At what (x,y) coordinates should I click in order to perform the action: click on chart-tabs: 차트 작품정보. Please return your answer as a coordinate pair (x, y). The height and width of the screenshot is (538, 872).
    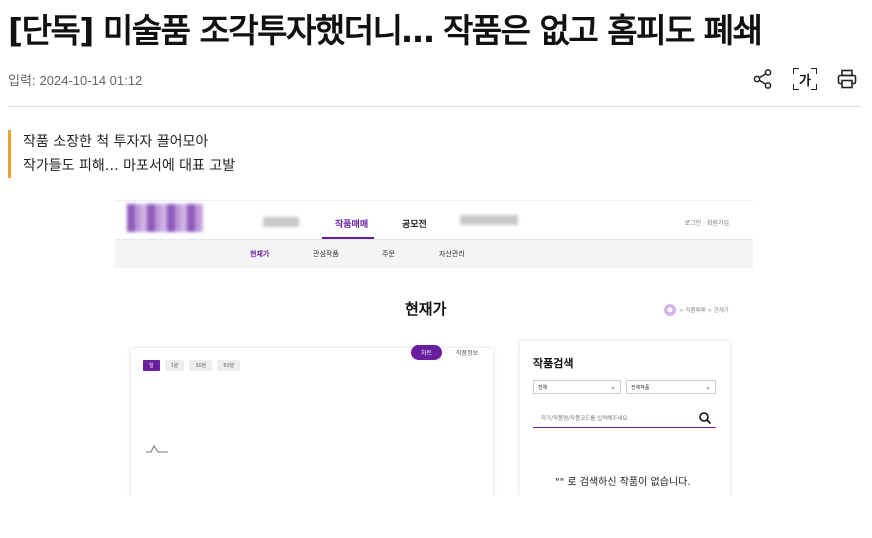
    Looking at the image, I should click on (449, 352).